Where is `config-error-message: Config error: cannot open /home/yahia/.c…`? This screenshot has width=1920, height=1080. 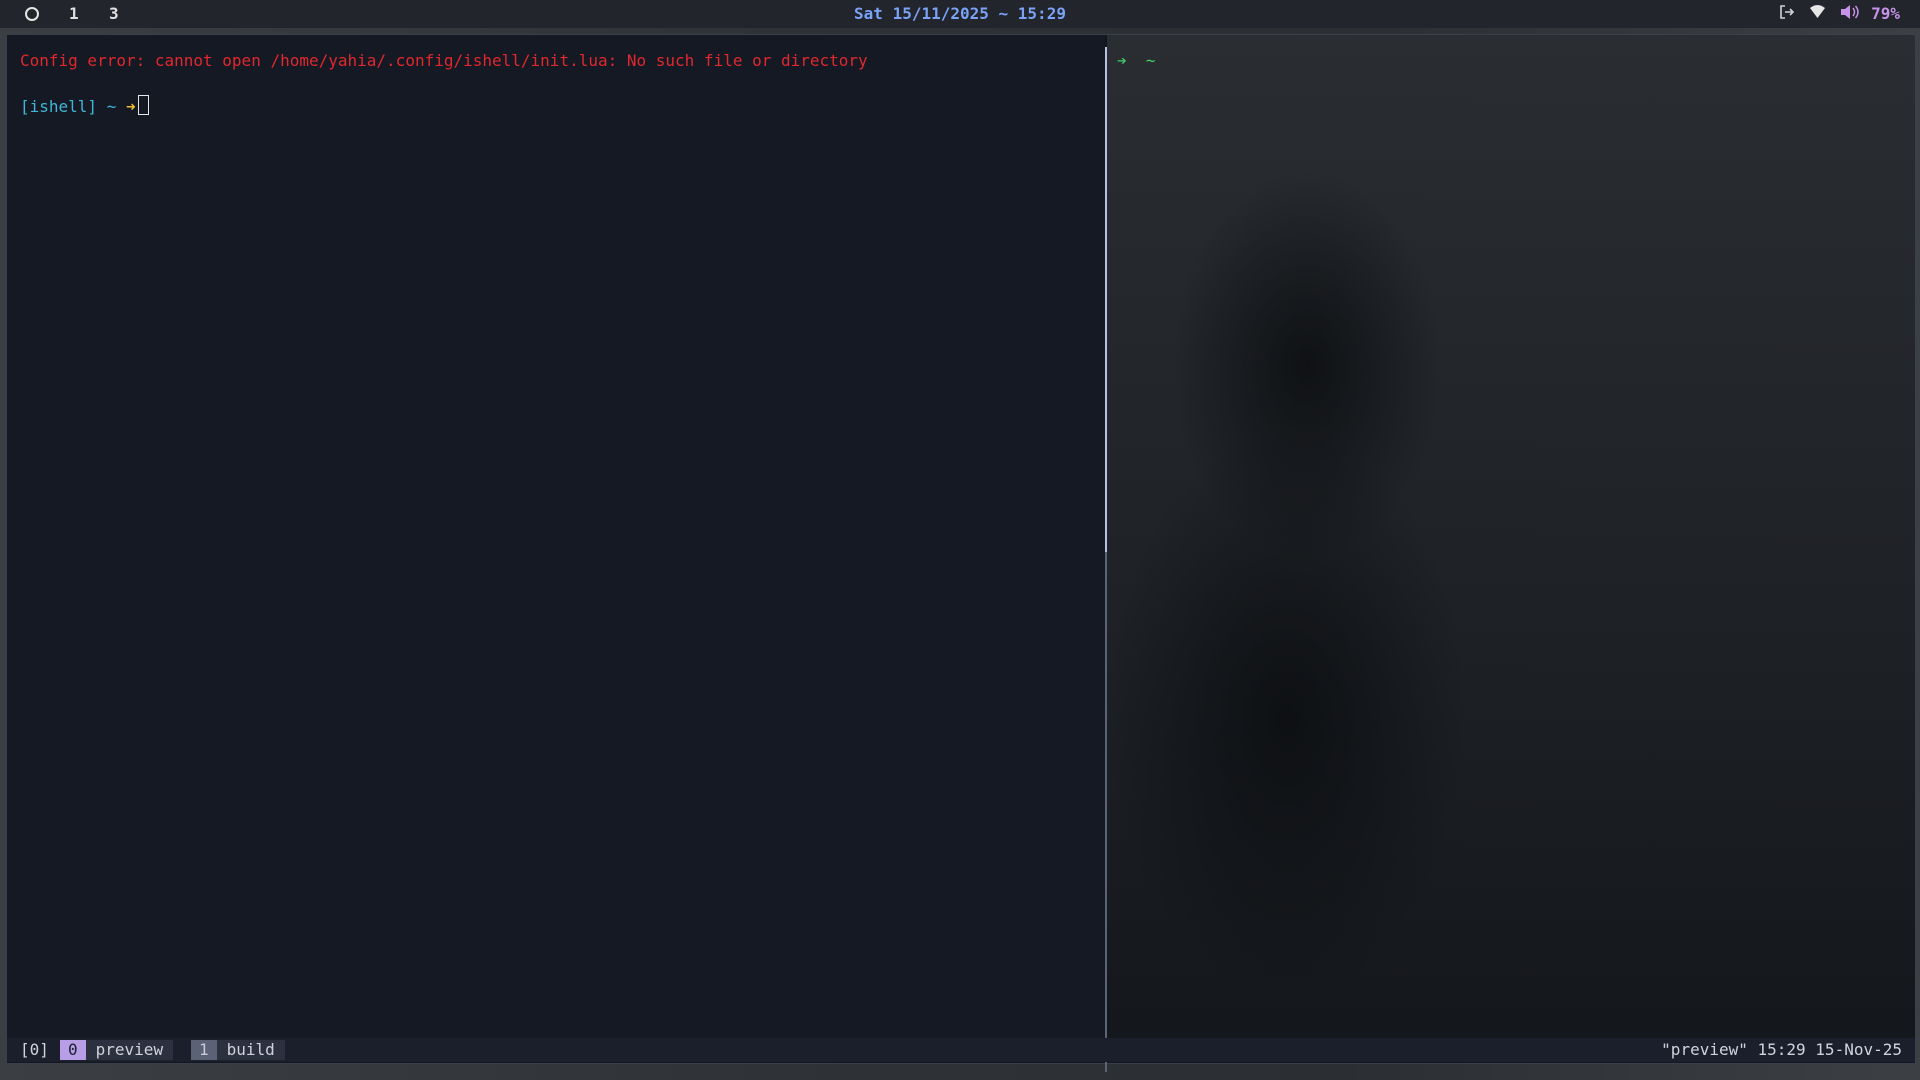 config-error-message: Config error: cannot open /home/yahia/.c… is located at coordinates (444, 60).